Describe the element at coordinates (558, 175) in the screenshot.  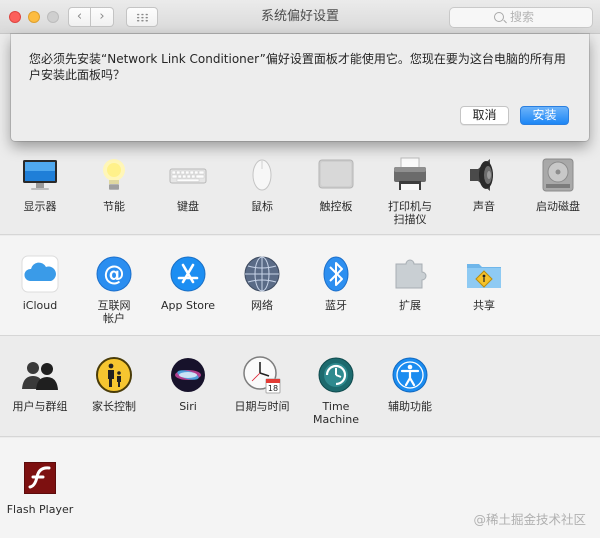
I see `disk-icon` at that location.